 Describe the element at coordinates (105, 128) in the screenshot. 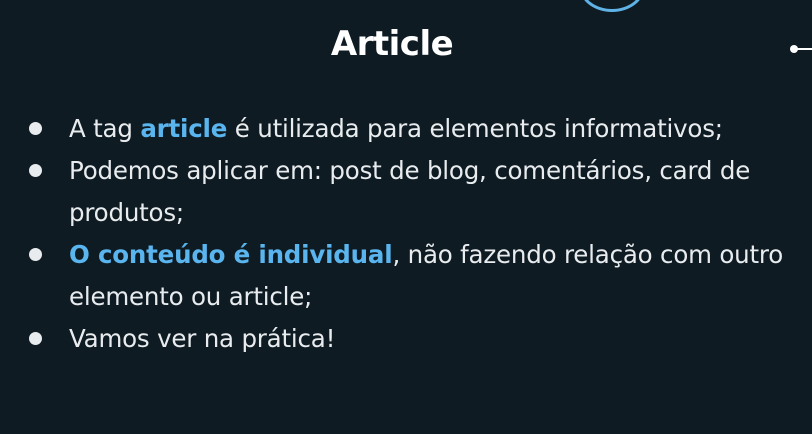

I see `bullet-text-part: A tag` at that location.